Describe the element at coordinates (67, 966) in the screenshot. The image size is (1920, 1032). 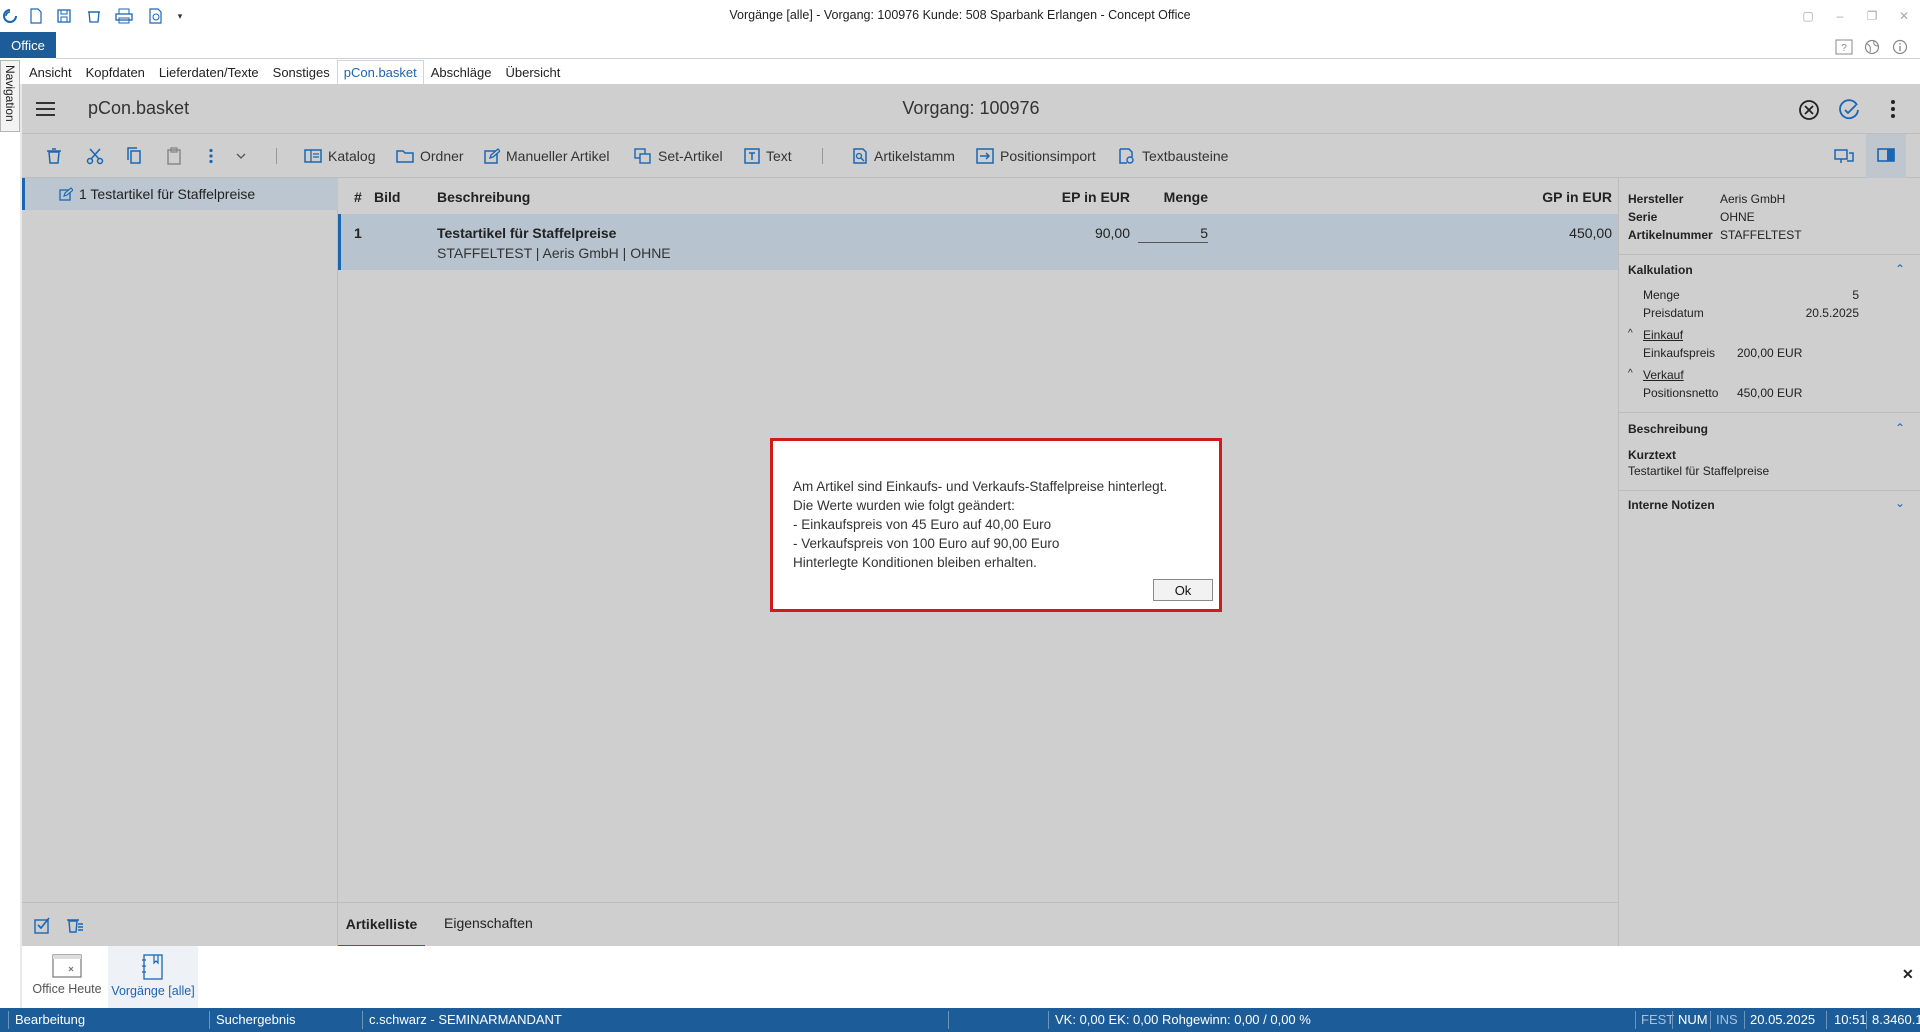
I see `office-heute-icon` at that location.